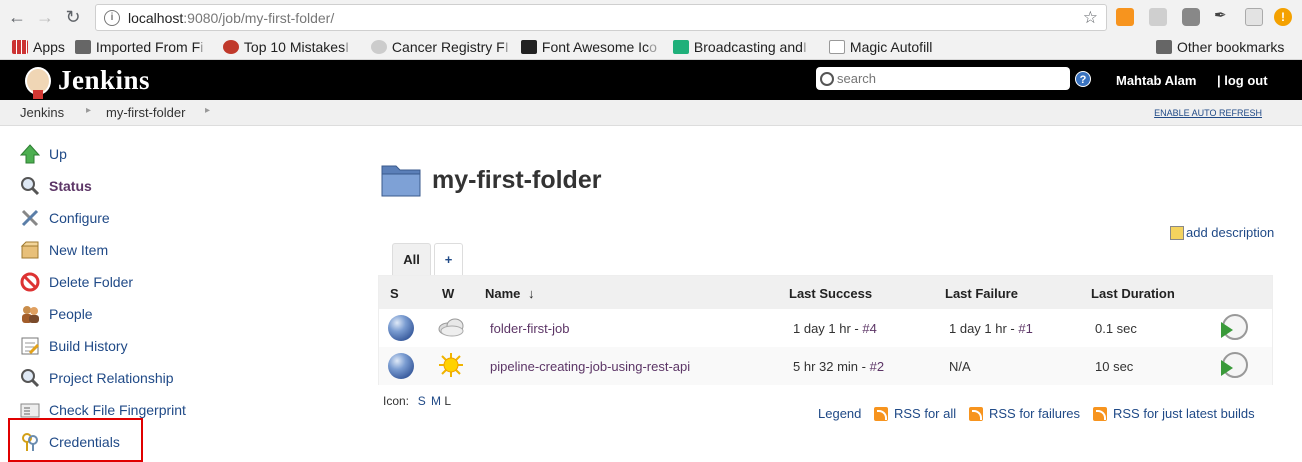  What do you see at coordinates (448, 47) in the screenshot?
I see `bookmark-label: Cancer Registry F` at bounding box center [448, 47].